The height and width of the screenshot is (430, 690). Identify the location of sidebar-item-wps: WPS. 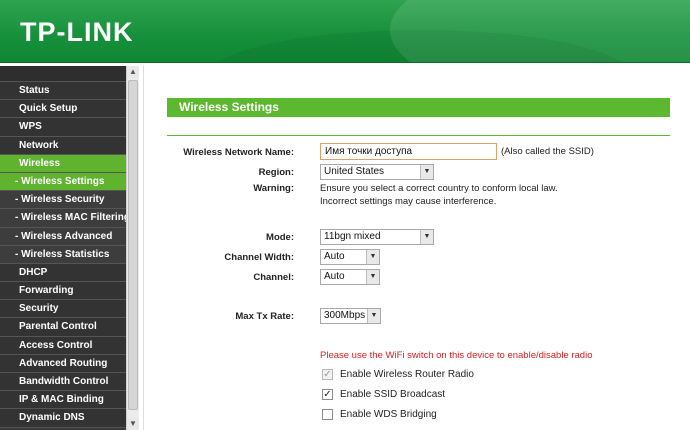
(63, 127).